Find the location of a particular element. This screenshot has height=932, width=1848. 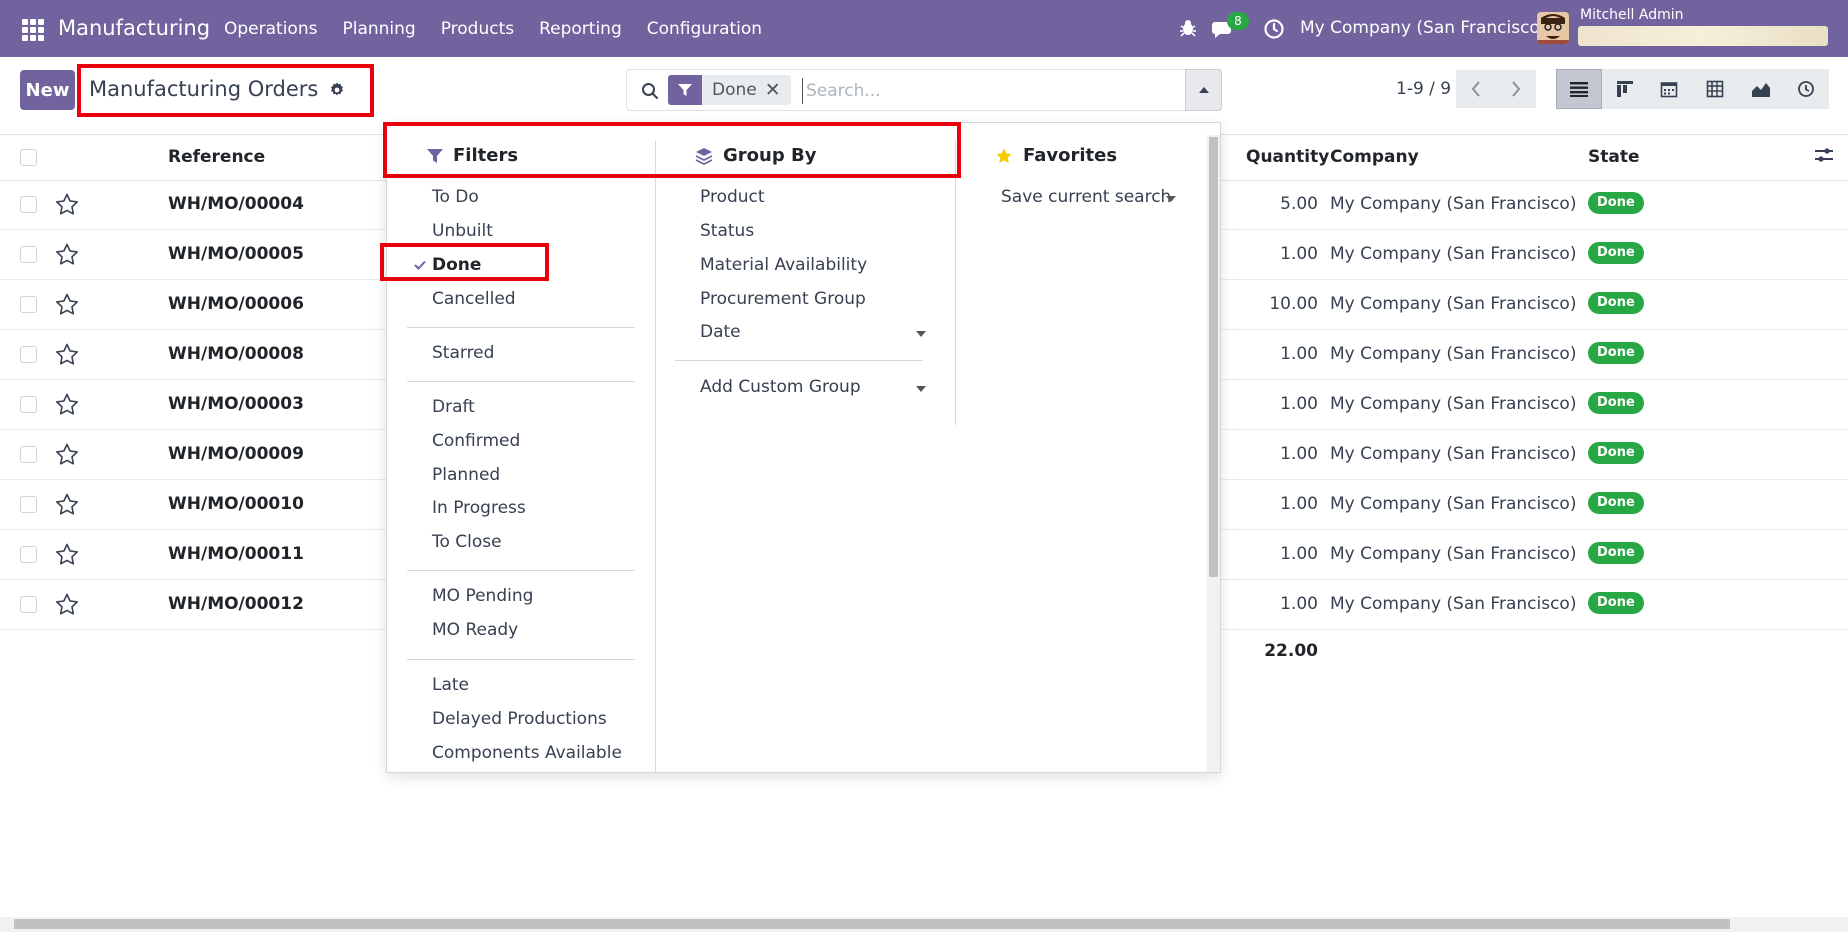

menu-products: Products is located at coordinates (477, 29).